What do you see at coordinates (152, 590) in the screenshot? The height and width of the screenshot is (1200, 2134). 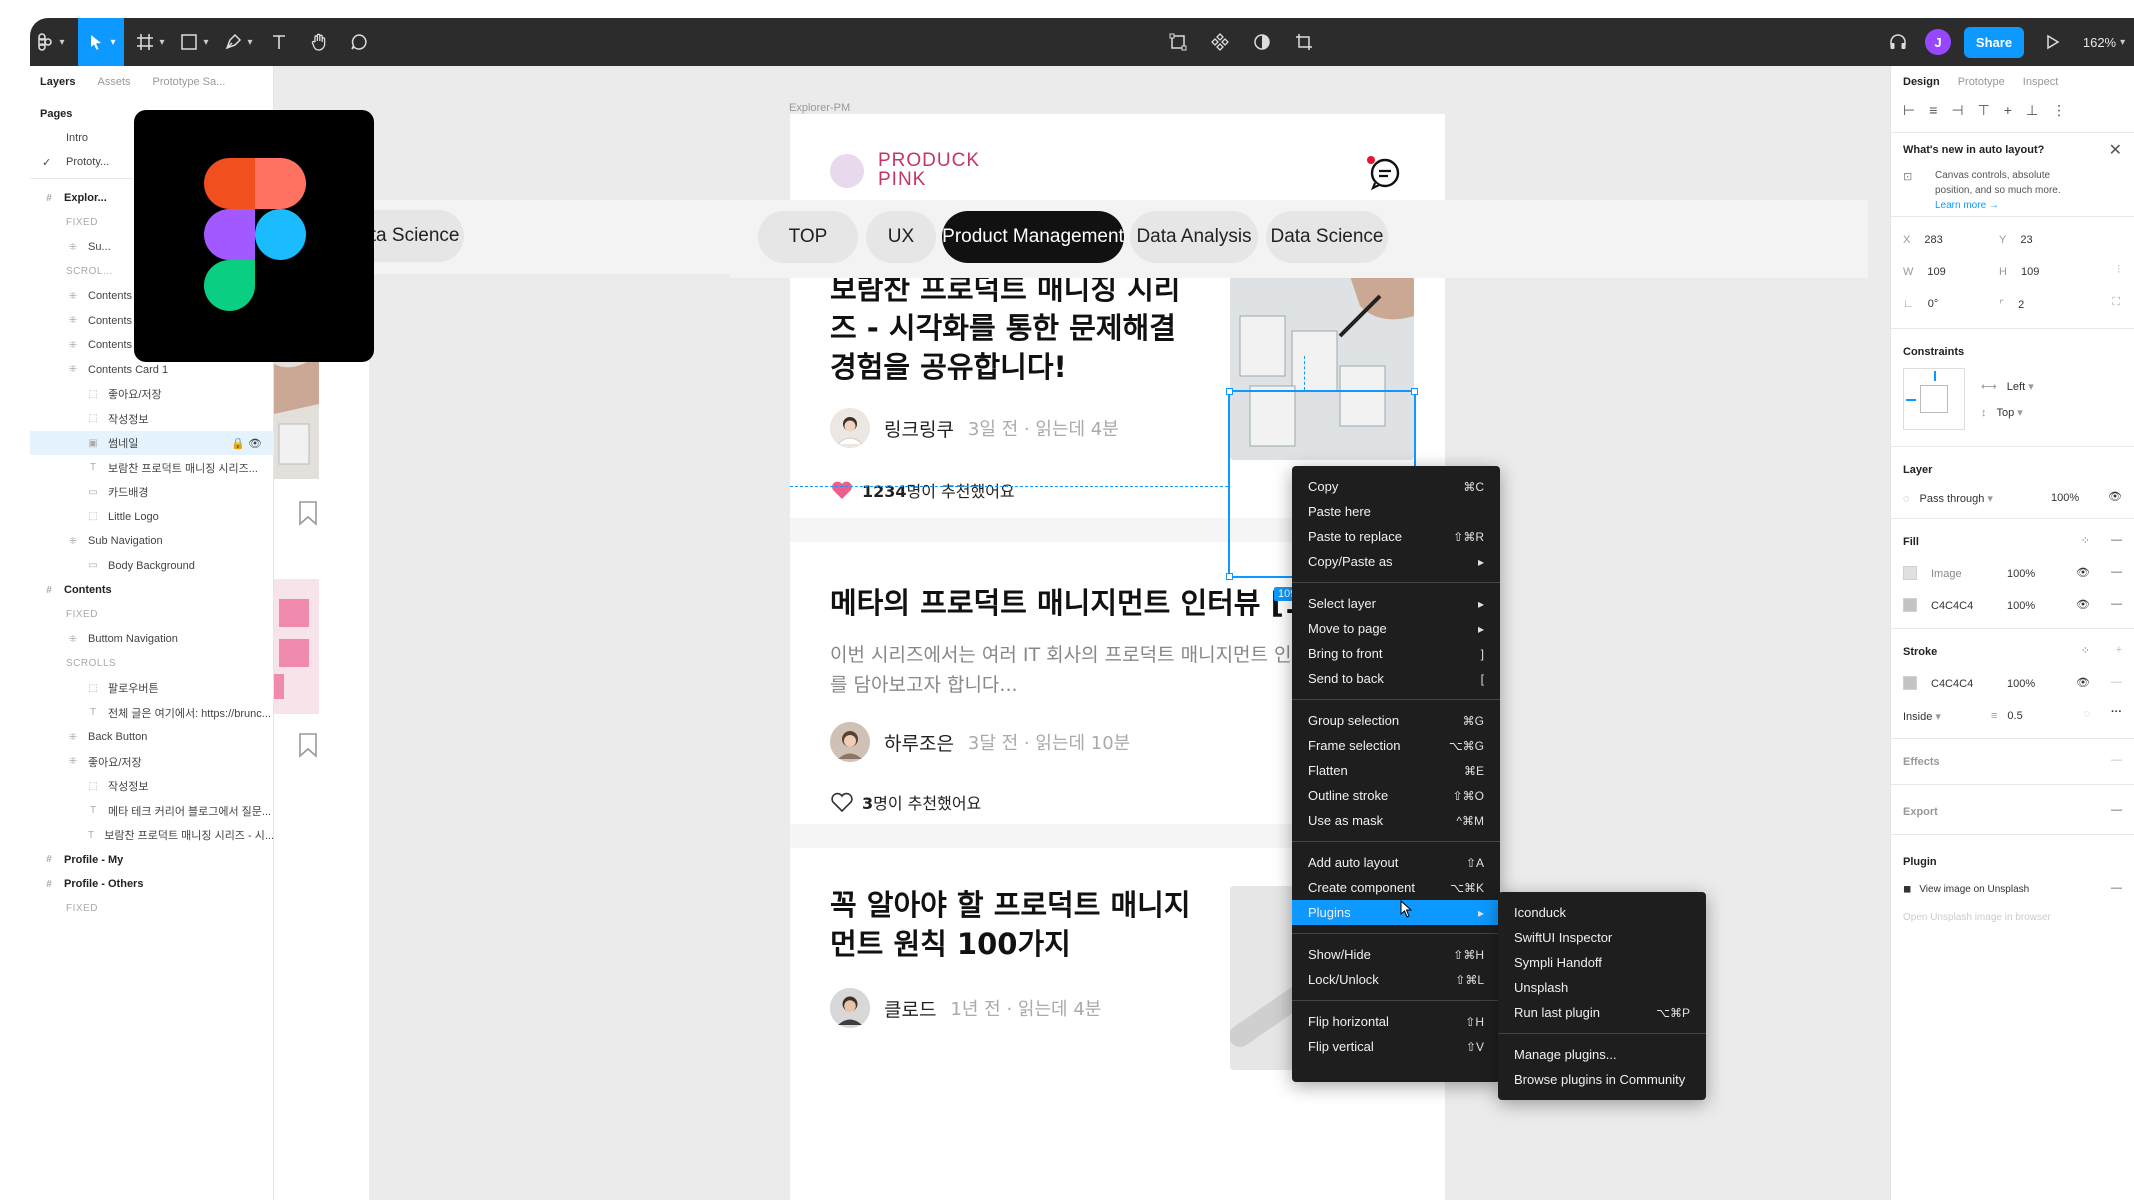 I see `layer-row: # Contents` at bounding box center [152, 590].